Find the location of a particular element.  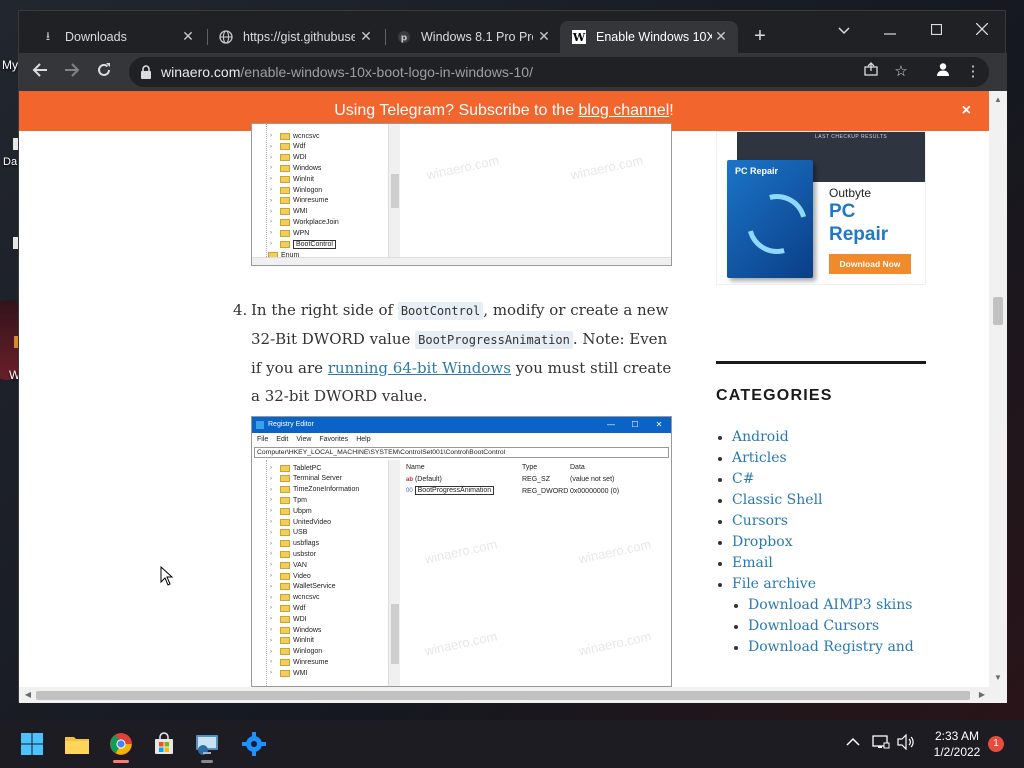

registry-key-label: VAN is located at coordinates (300, 565).